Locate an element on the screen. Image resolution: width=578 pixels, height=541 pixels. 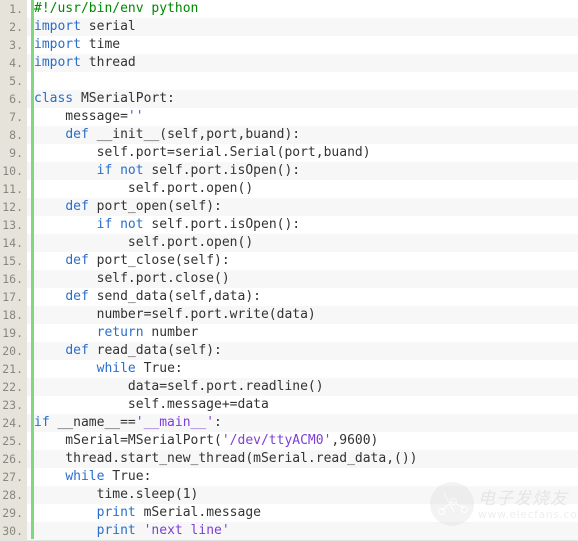
code-line: 29. print mSerial.message is located at coordinates (289, 513).